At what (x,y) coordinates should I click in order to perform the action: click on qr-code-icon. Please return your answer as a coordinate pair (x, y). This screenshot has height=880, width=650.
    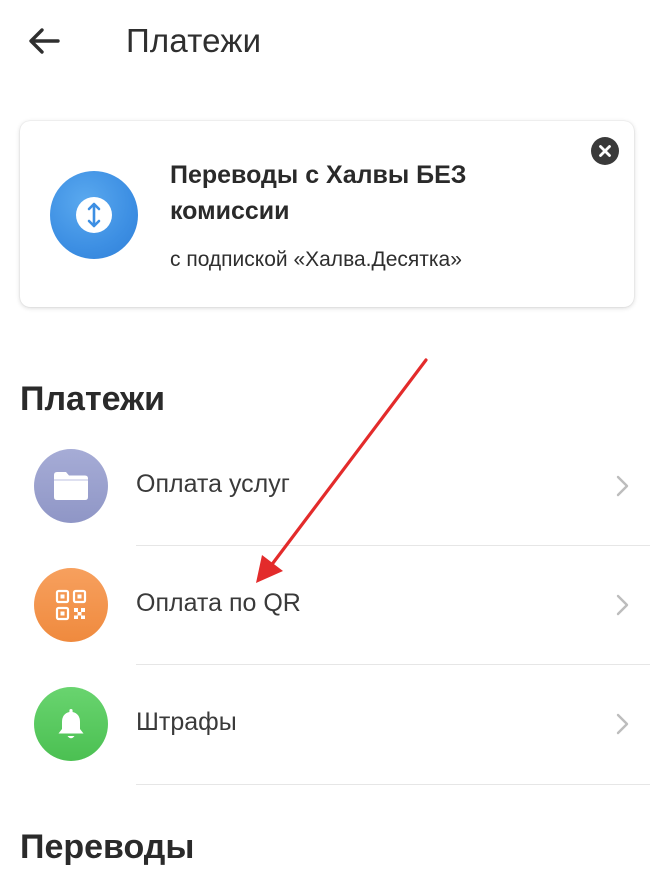
    Looking at the image, I should click on (71, 605).